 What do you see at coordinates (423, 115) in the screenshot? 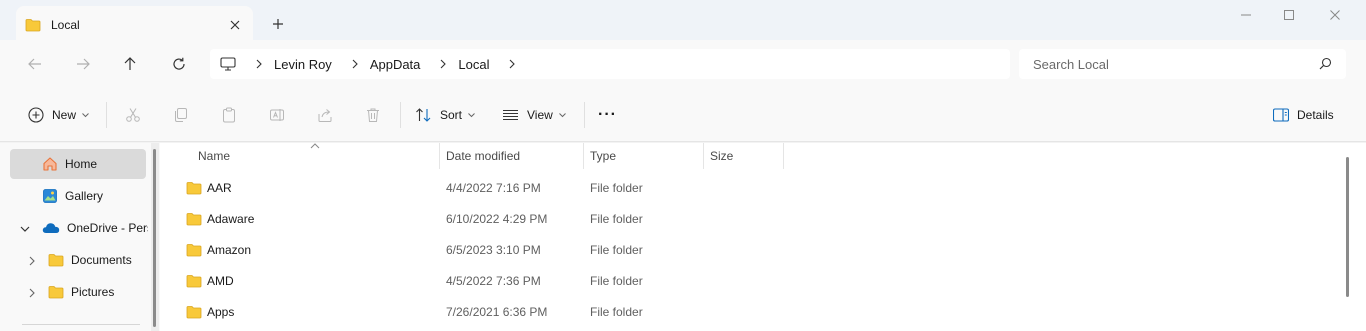
I see `sort-arrows-icon` at bounding box center [423, 115].